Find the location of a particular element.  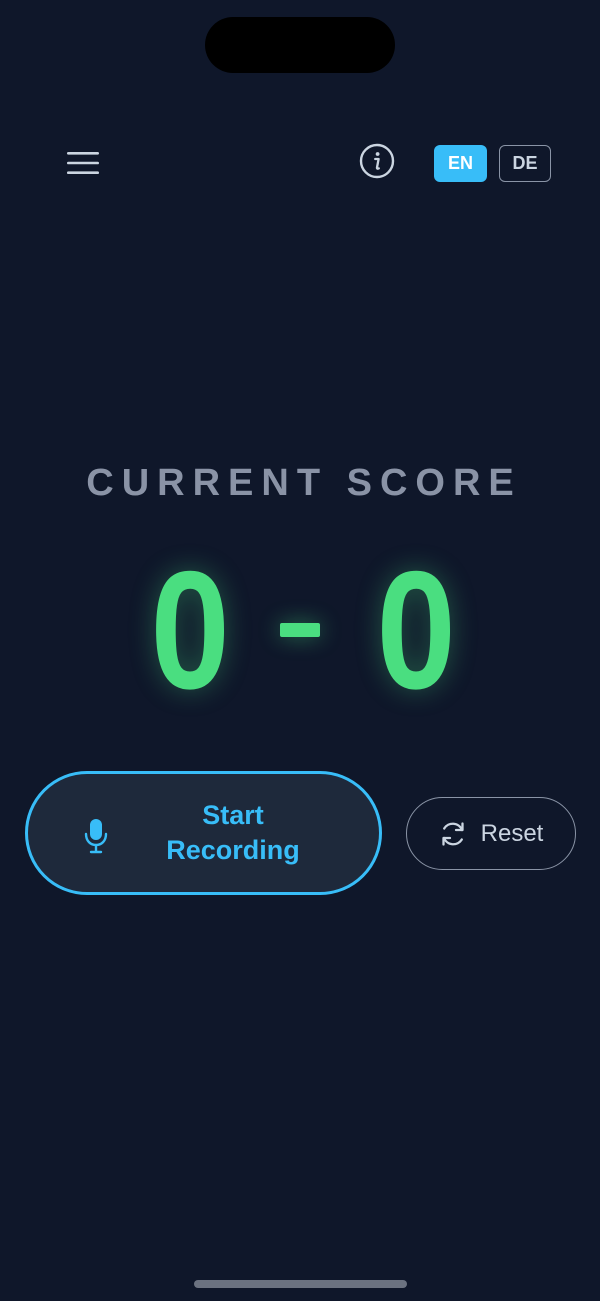

menu-button is located at coordinates (83, 163).